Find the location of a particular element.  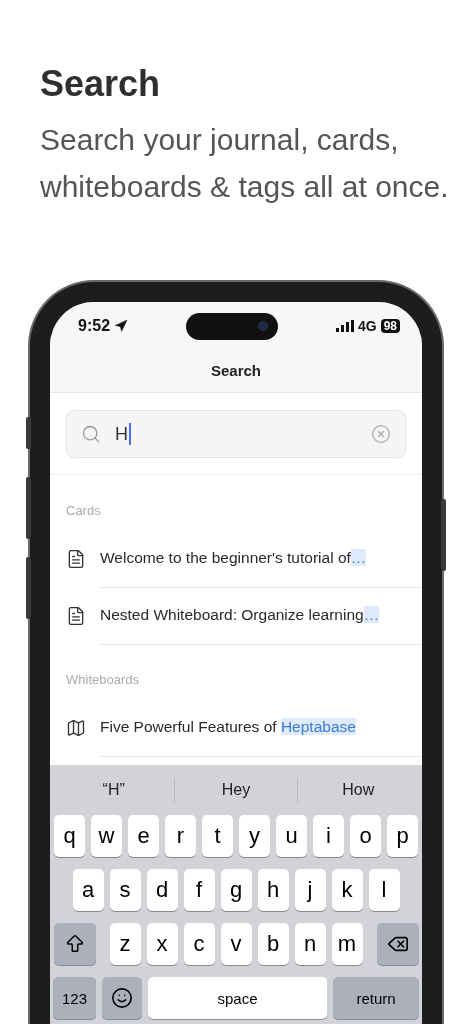

emoji-icon is located at coordinates (122, 998).